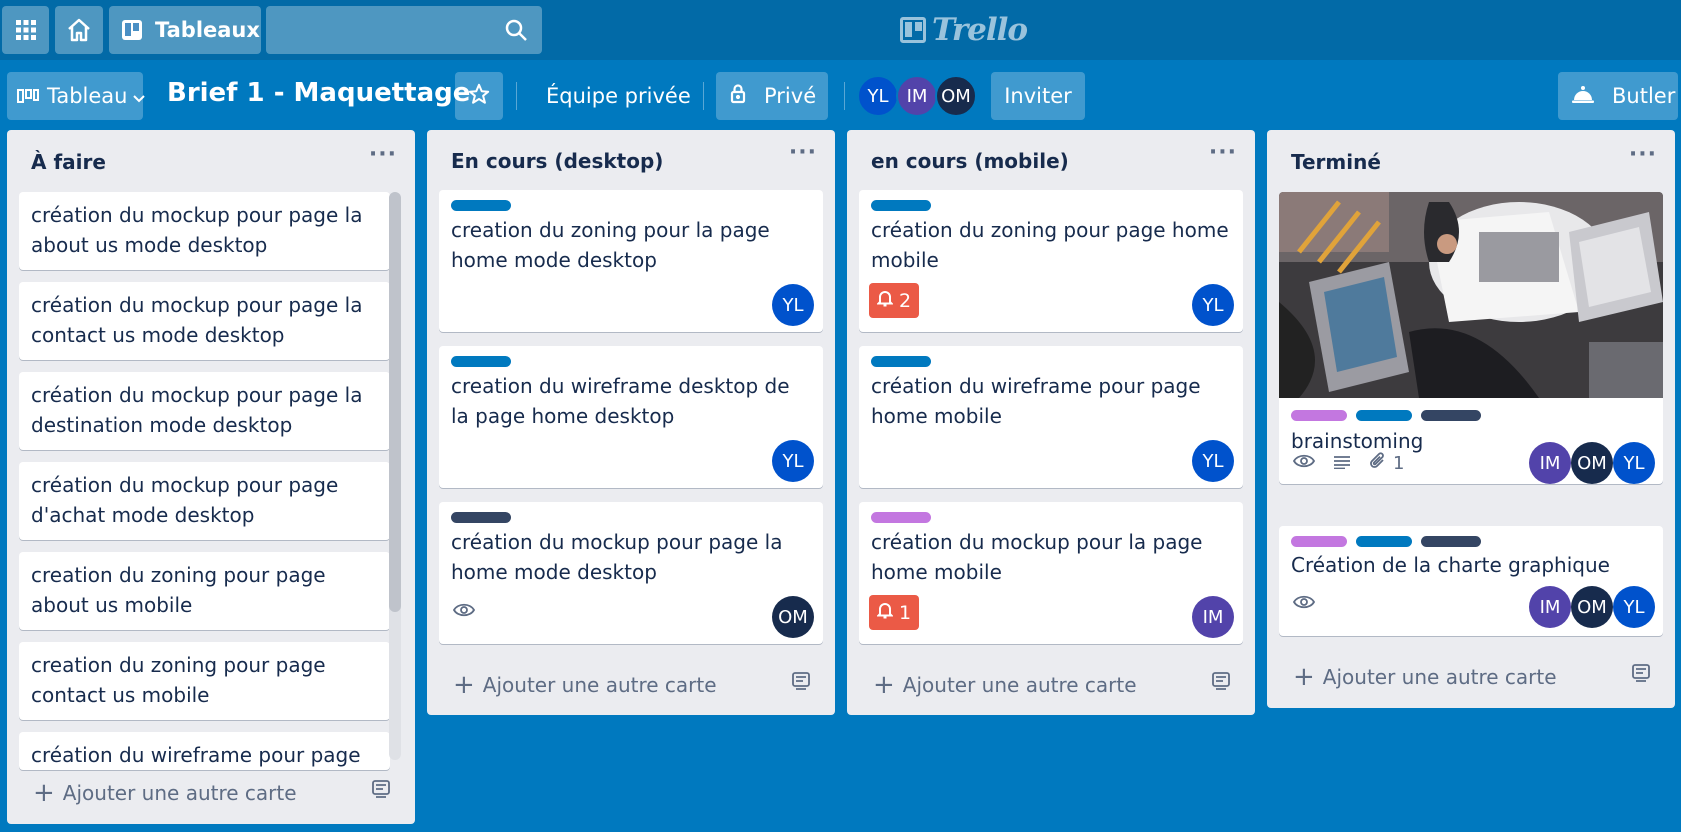 Image resolution: width=1681 pixels, height=832 pixels. I want to click on search-input, so click(404, 30).